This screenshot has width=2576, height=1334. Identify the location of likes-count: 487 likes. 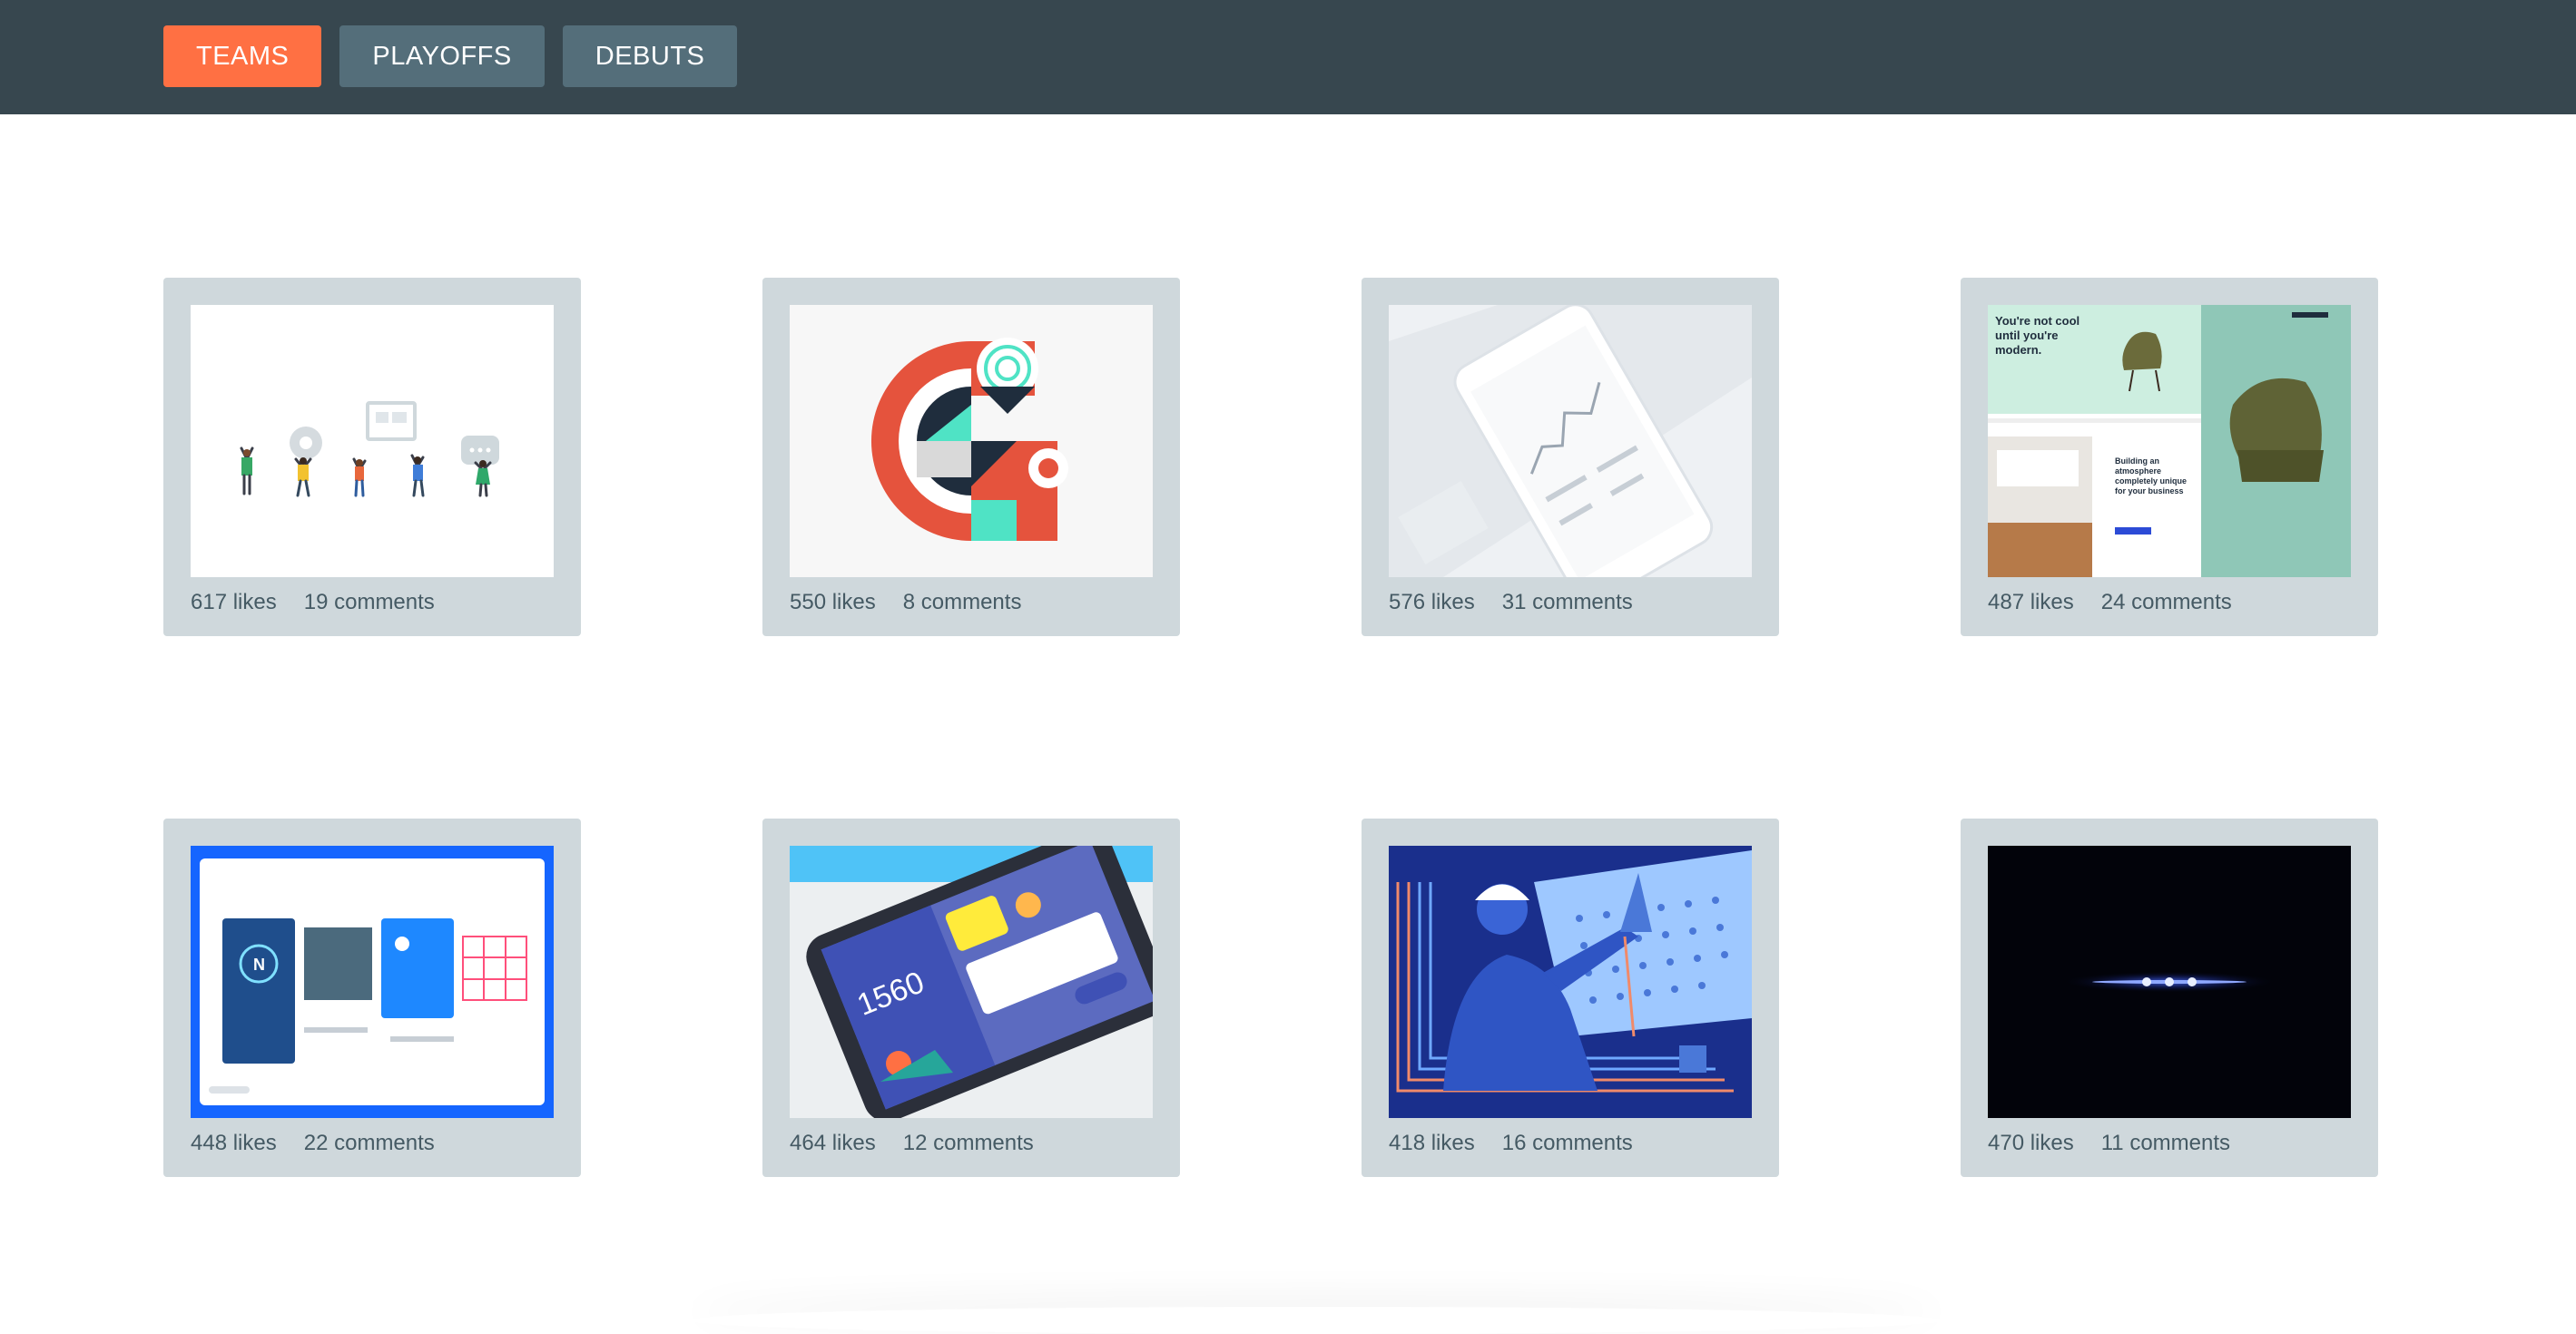
(2031, 602).